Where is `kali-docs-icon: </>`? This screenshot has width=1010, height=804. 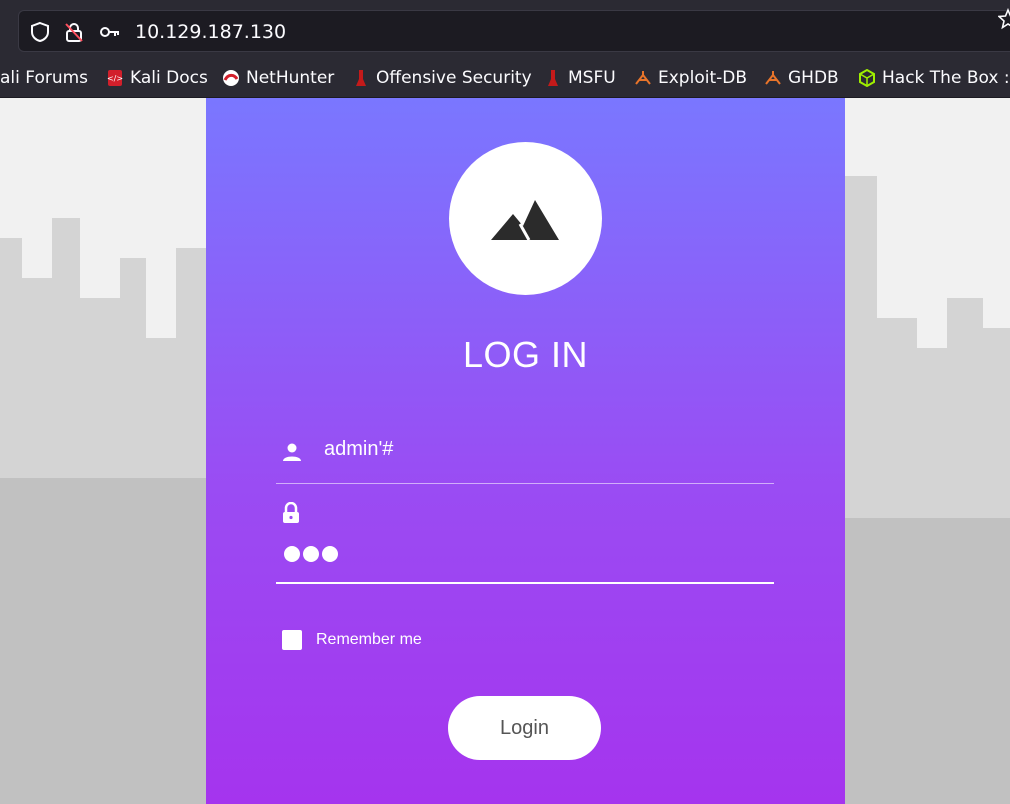
kali-docs-icon: </> is located at coordinates (115, 78).